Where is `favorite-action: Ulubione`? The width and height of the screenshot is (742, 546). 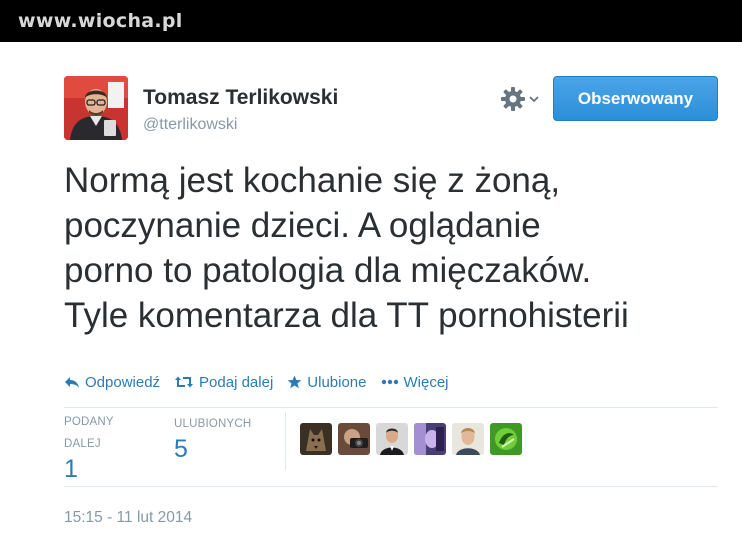 favorite-action: Ulubione is located at coordinates (327, 382).